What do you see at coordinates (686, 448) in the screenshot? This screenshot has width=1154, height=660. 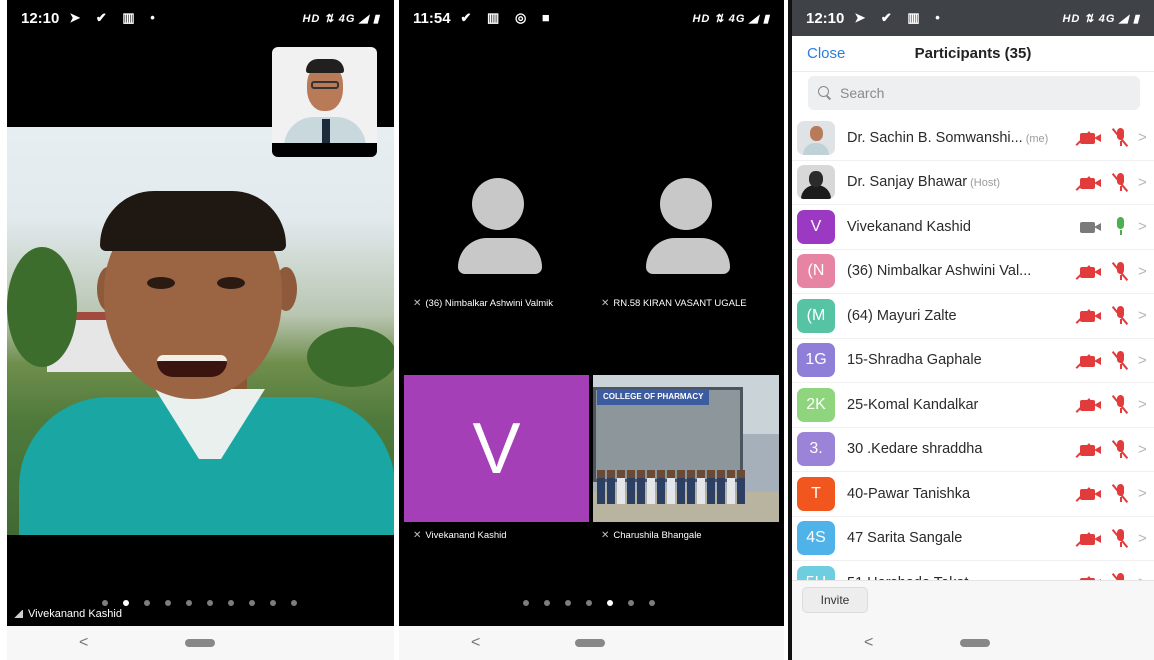 I see `participant-tile-photo: COLLEGE OF PHARMACY` at bounding box center [686, 448].